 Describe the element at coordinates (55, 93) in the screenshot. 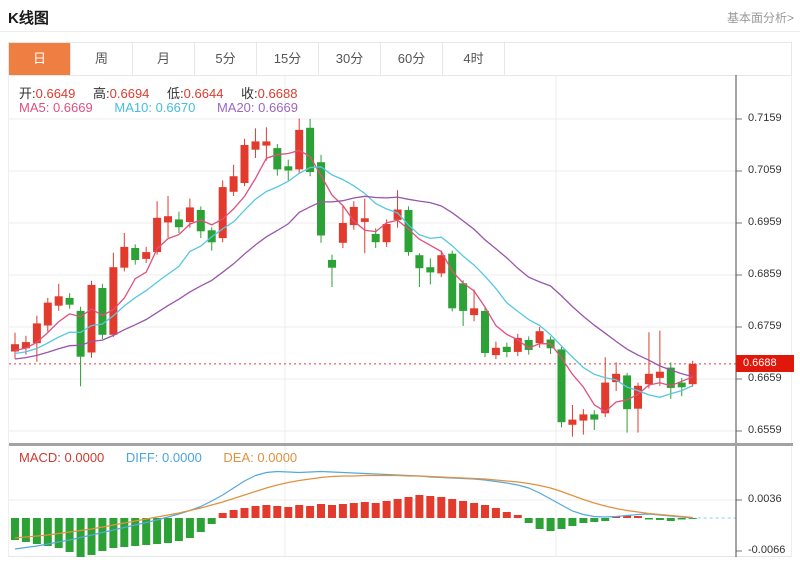

I see `open-value: 0.6649` at that location.